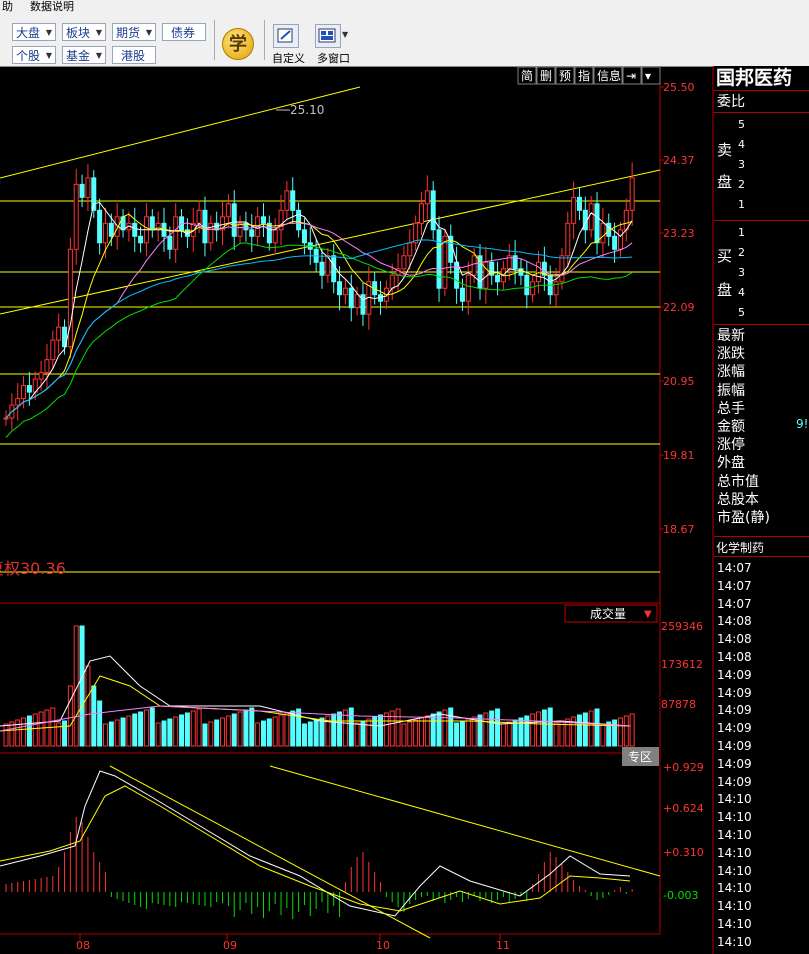 The height and width of the screenshot is (954, 809). What do you see at coordinates (238, 44) in the screenshot?
I see `learn-icon: 学` at bounding box center [238, 44].